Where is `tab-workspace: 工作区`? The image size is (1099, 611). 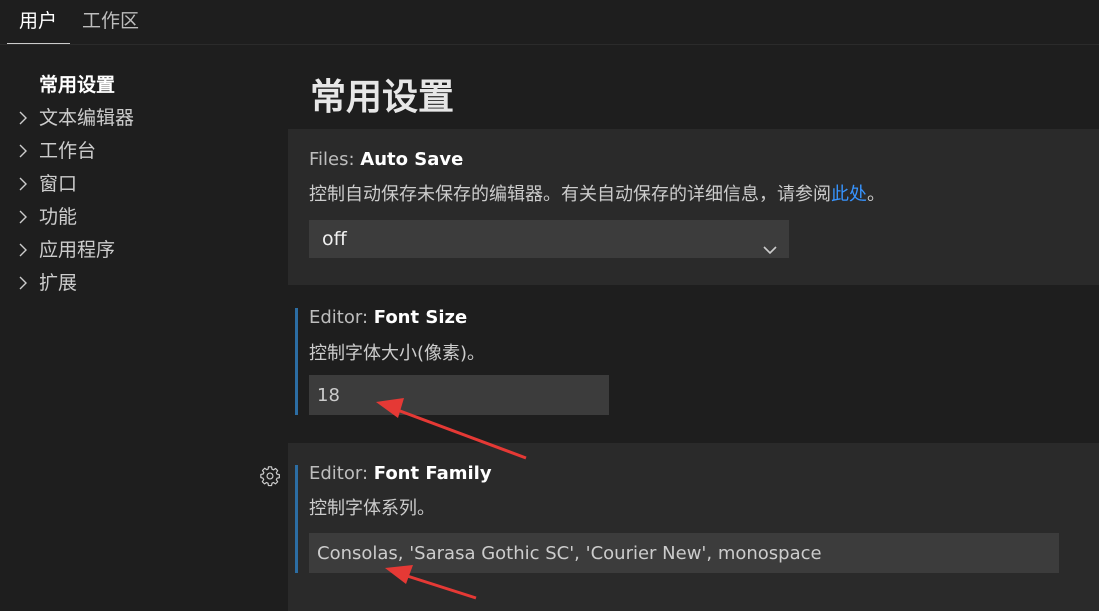
tab-workspace: 工作区 is located at coordinates (110, 21).